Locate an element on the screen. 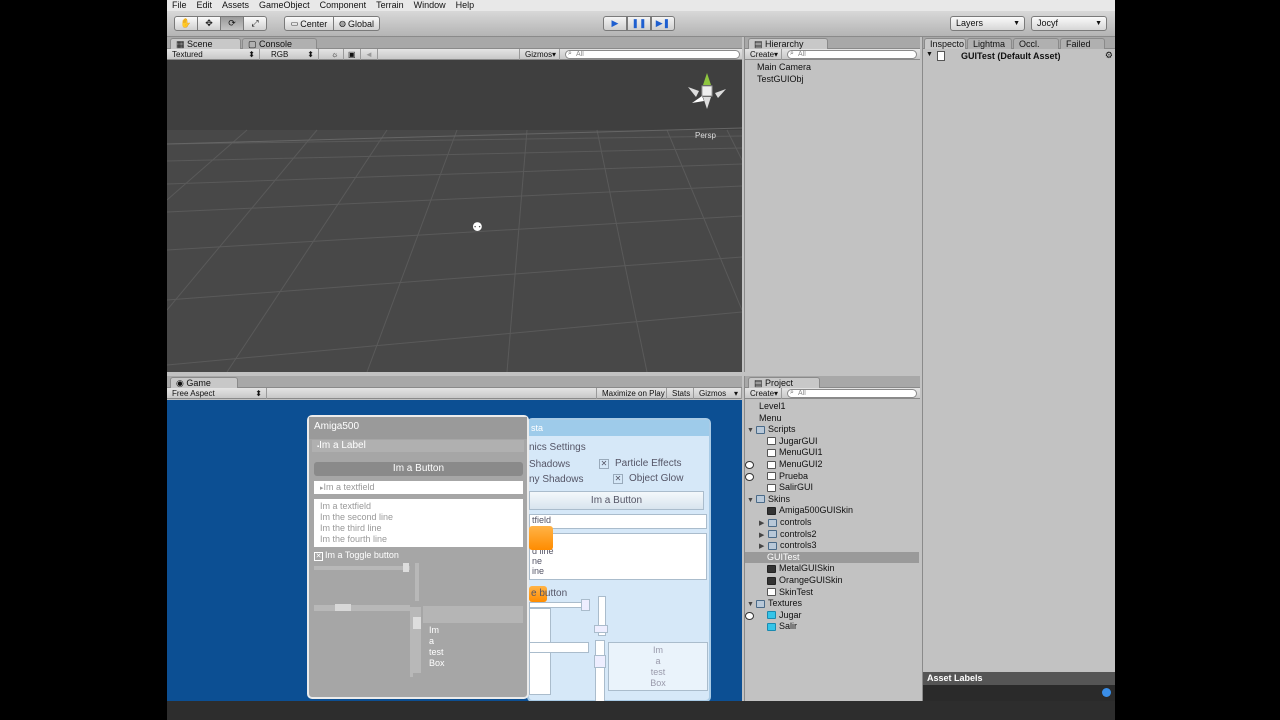 The height and width of the screenshot is (720, 1280). tab-inspector: Inspecto is located at coordinates (945, 43).